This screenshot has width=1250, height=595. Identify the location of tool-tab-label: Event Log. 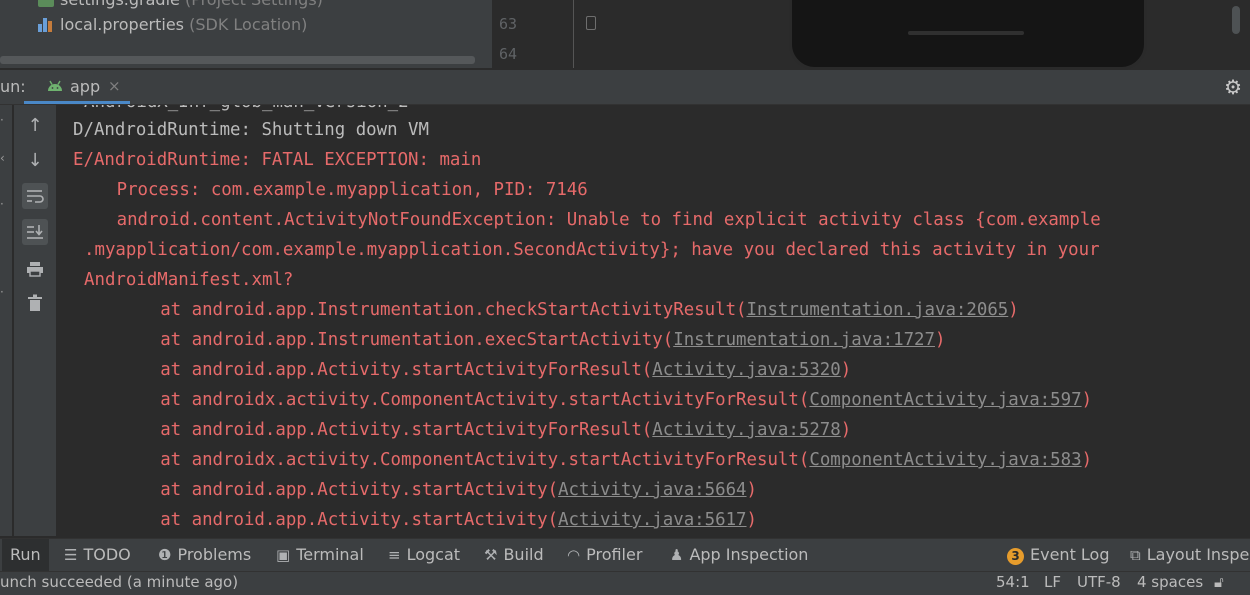
(1070, 554).